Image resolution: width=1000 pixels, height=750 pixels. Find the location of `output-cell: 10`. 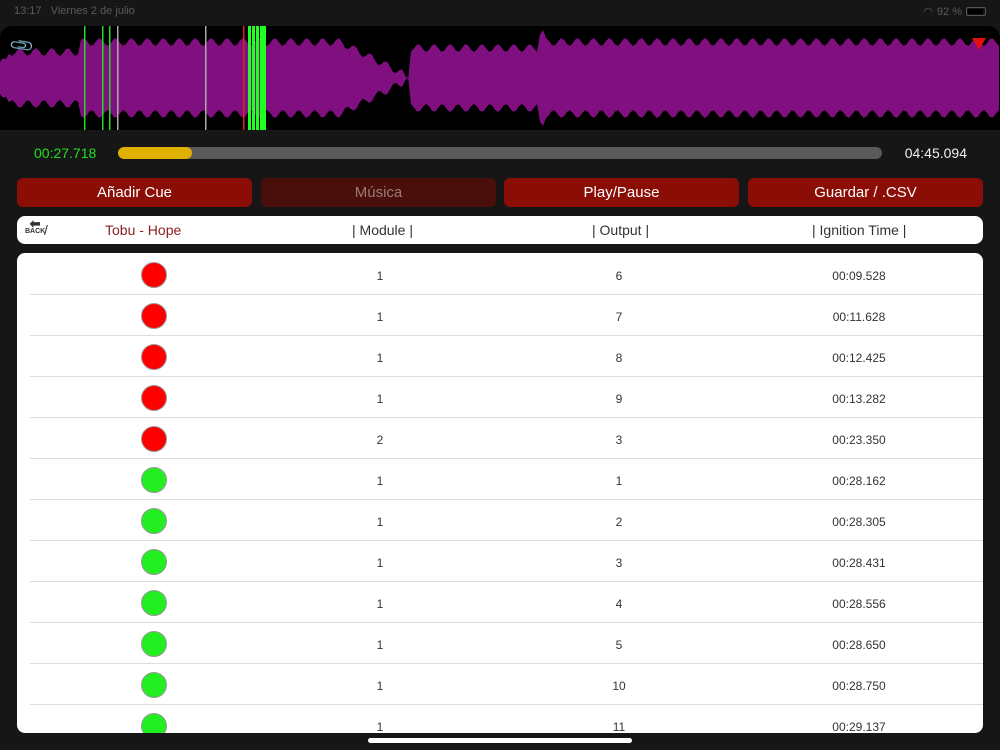

output-cell: 10 is located at coordinates (619, 686).